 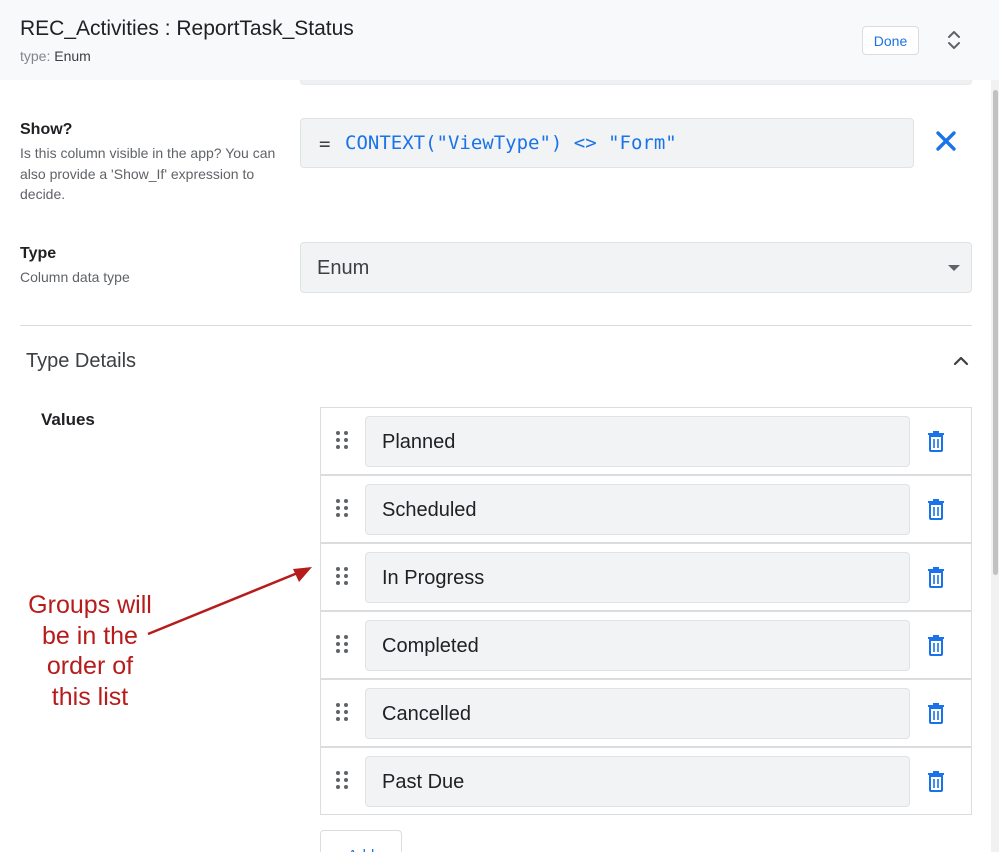 I want to click on annotation-line: order of, so click(x=90, y=666).